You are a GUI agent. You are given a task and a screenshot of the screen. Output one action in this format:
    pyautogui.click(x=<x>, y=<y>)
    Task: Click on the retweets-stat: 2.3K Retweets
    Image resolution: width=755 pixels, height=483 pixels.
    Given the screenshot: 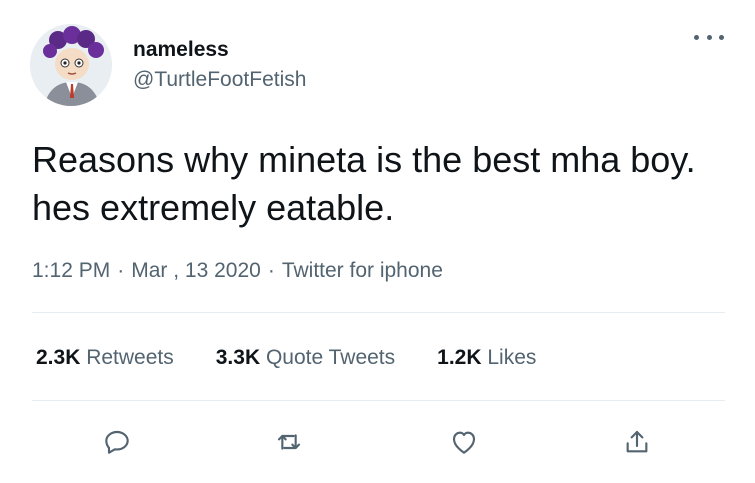 What is the action you would take?
    pyautogui.click(x=105, y=358)
    